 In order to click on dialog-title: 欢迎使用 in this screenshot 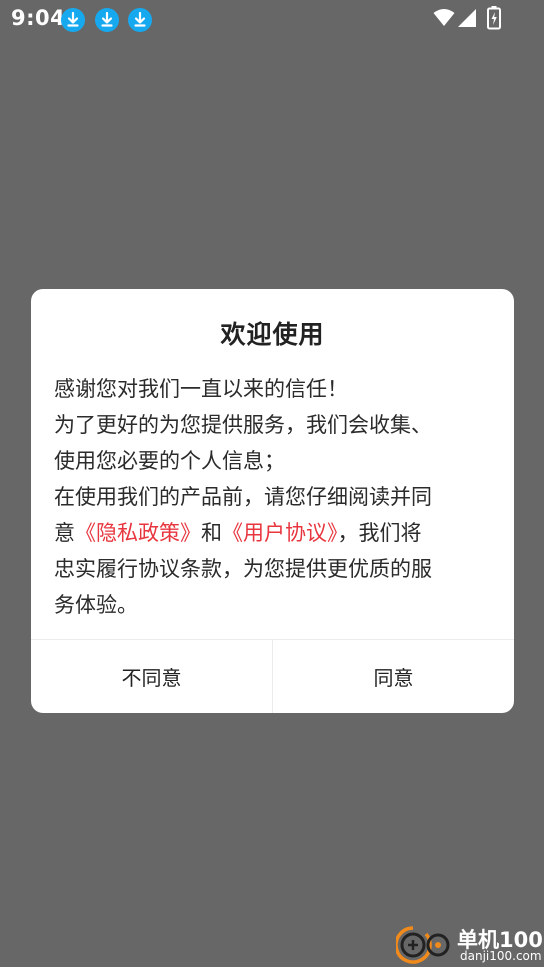, I will do `click(272, 334)`.